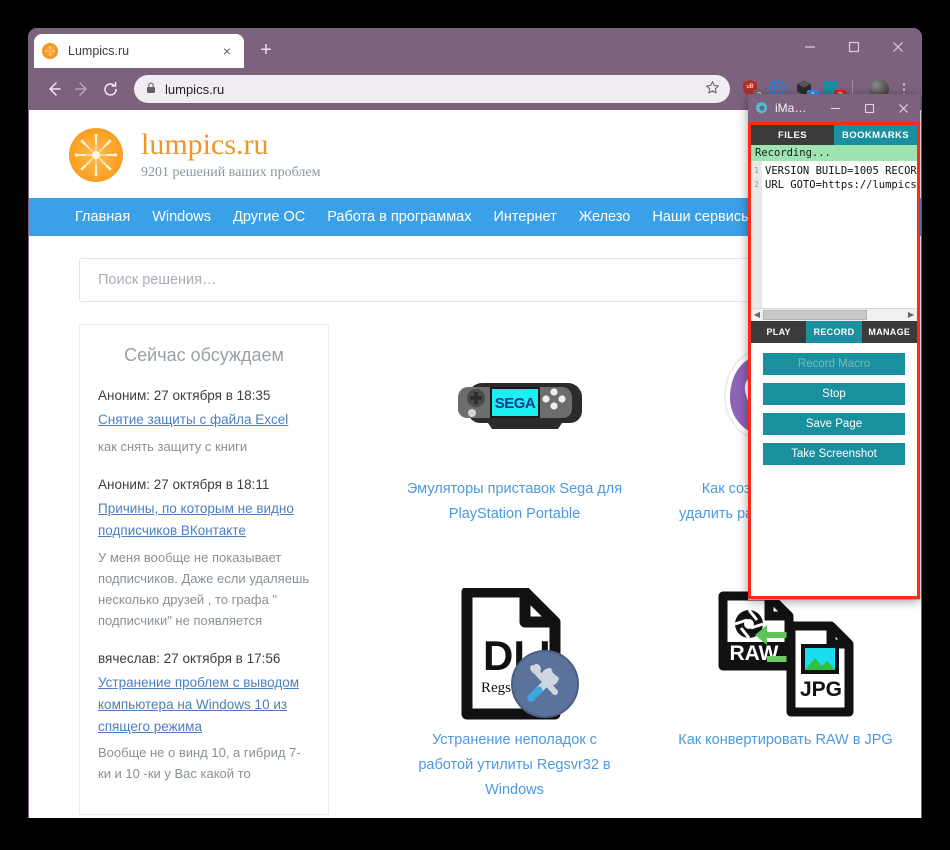 The height and width of the screenshot is (850, 950). I want to click on svg-text: uB, so click(749, 87).